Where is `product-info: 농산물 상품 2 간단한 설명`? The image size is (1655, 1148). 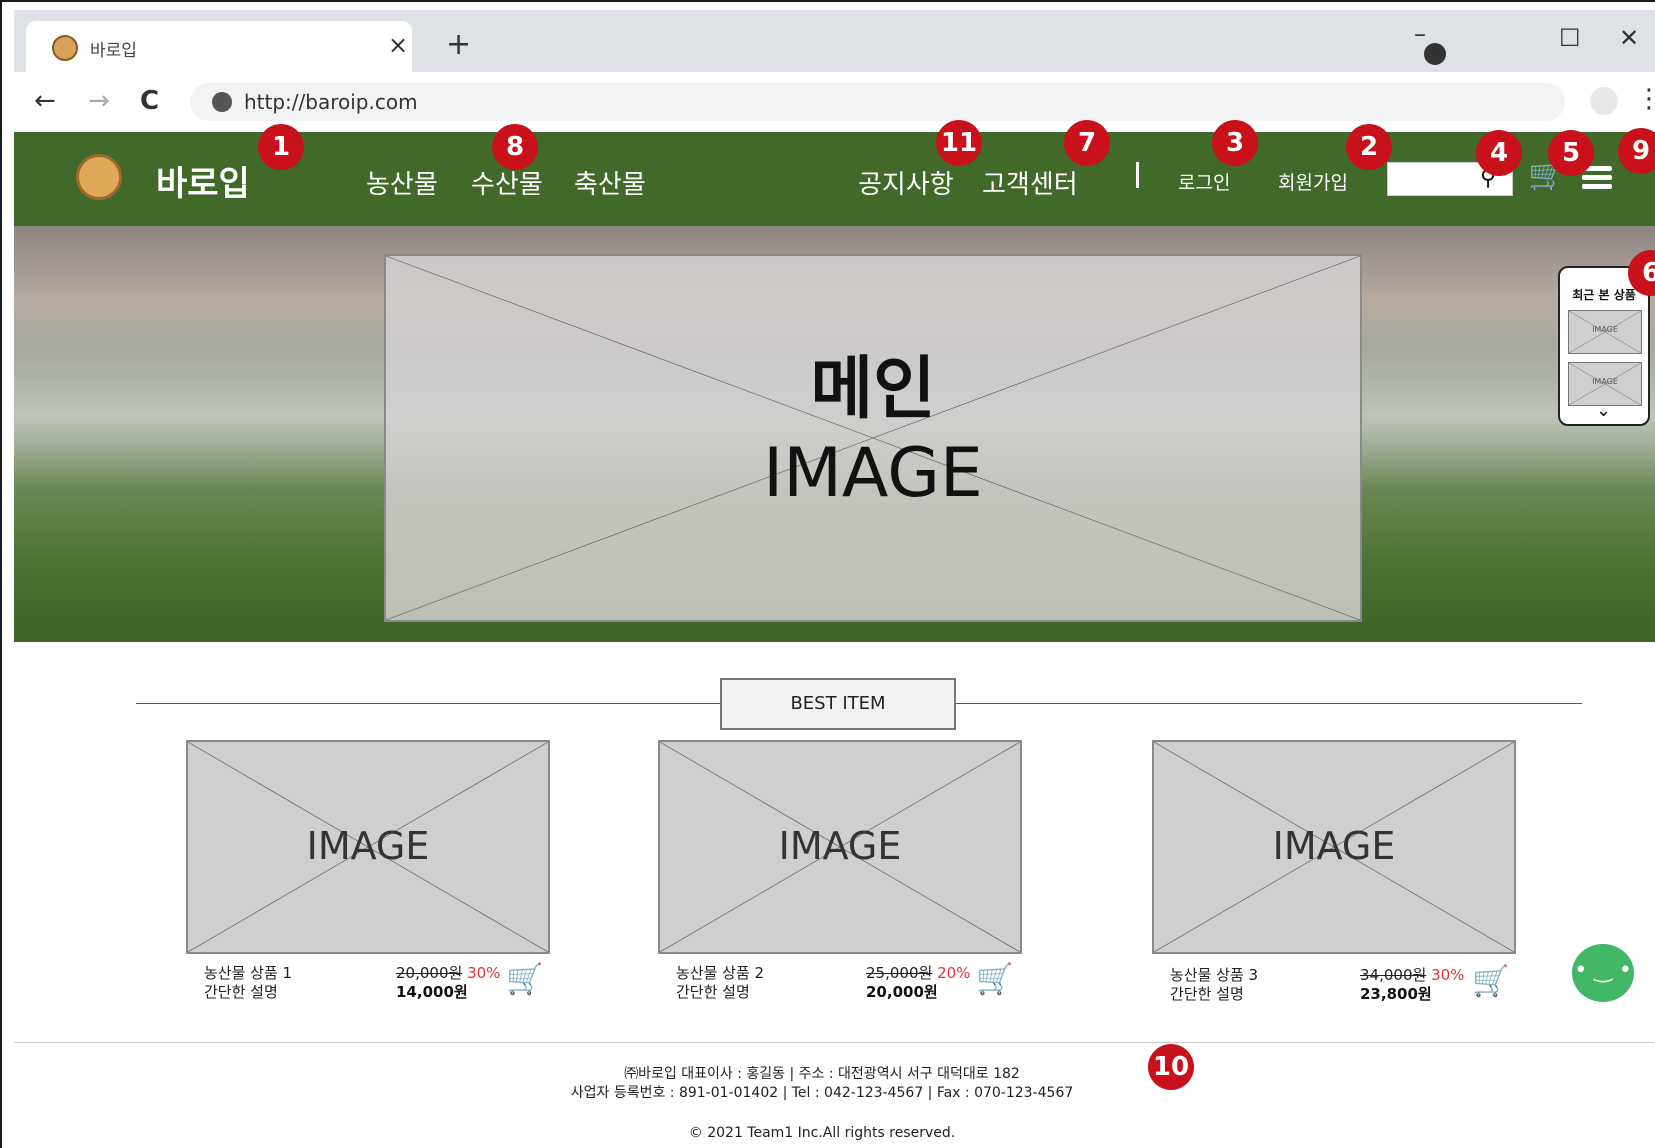 product-info: 농산물 상품 2 간단한 설명 is located at coordinates (720, 983).